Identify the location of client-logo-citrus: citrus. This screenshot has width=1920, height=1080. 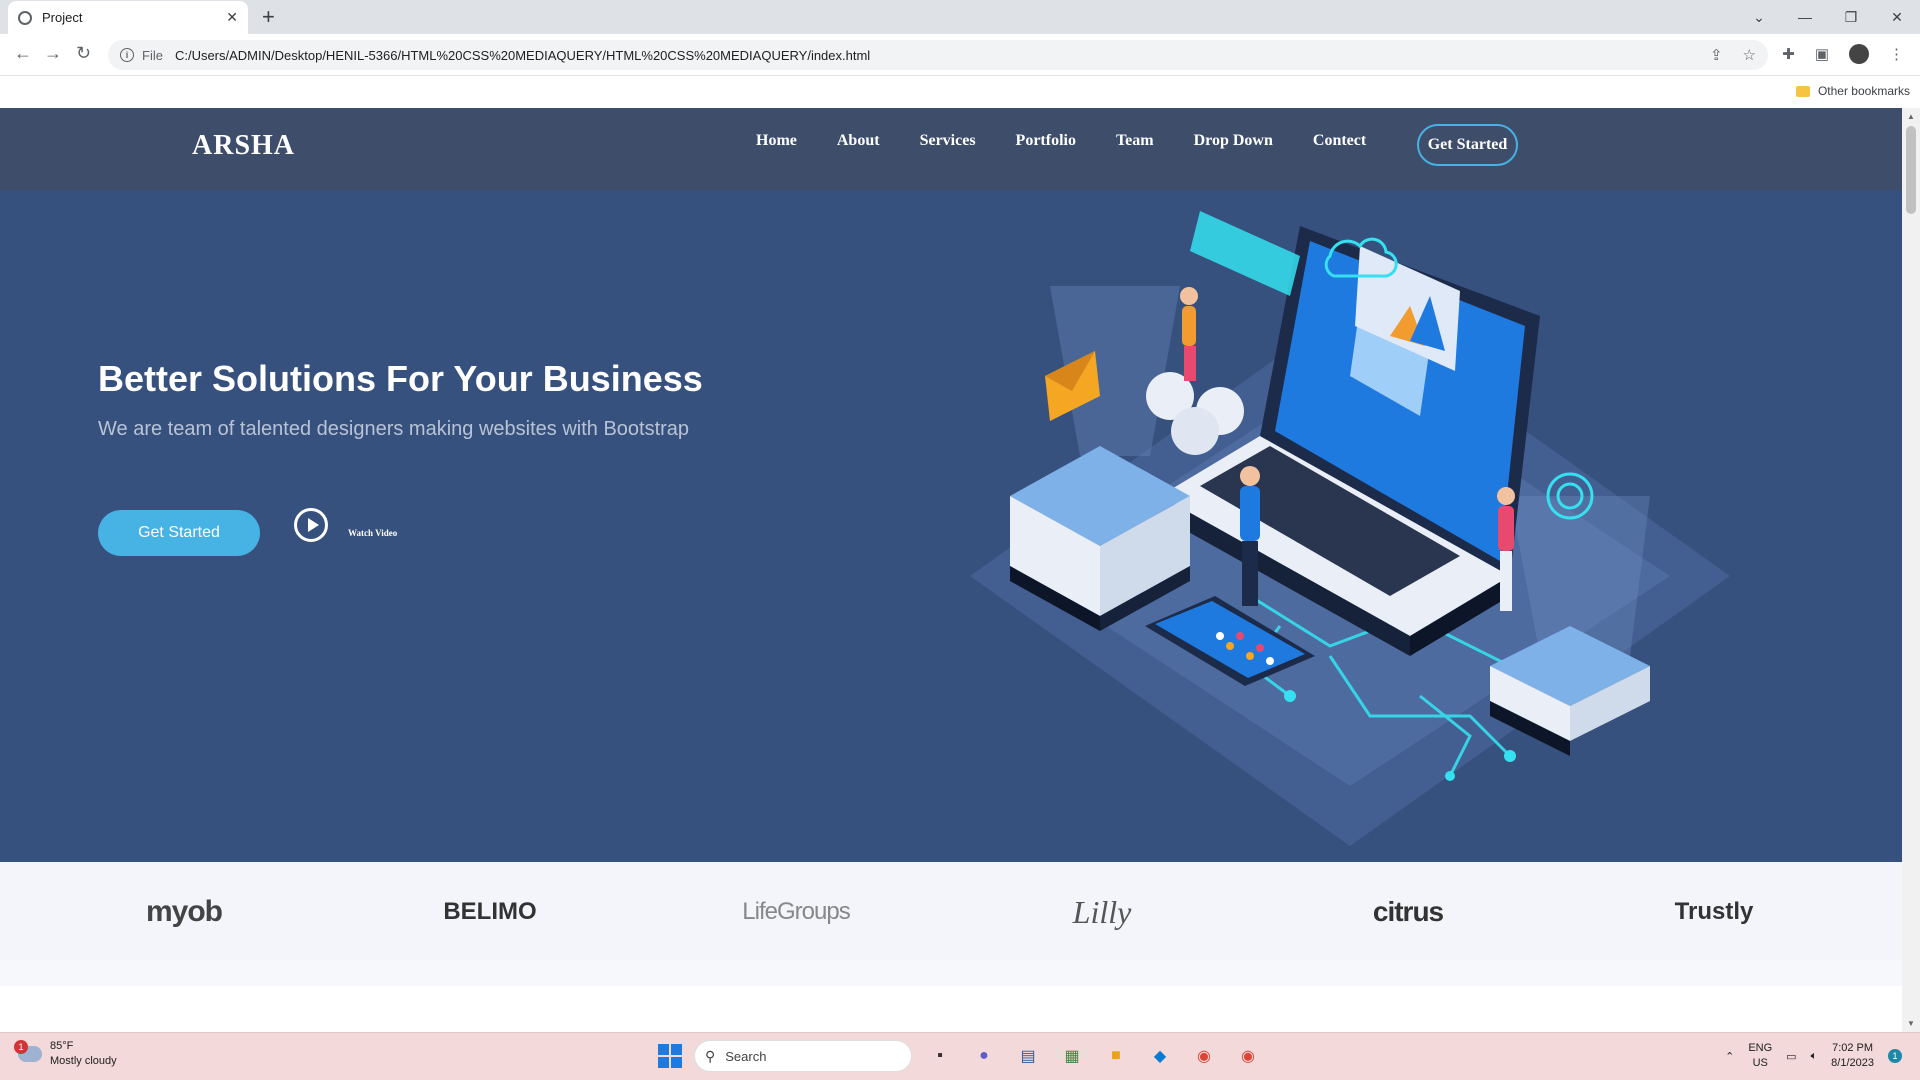
(1408, 911).